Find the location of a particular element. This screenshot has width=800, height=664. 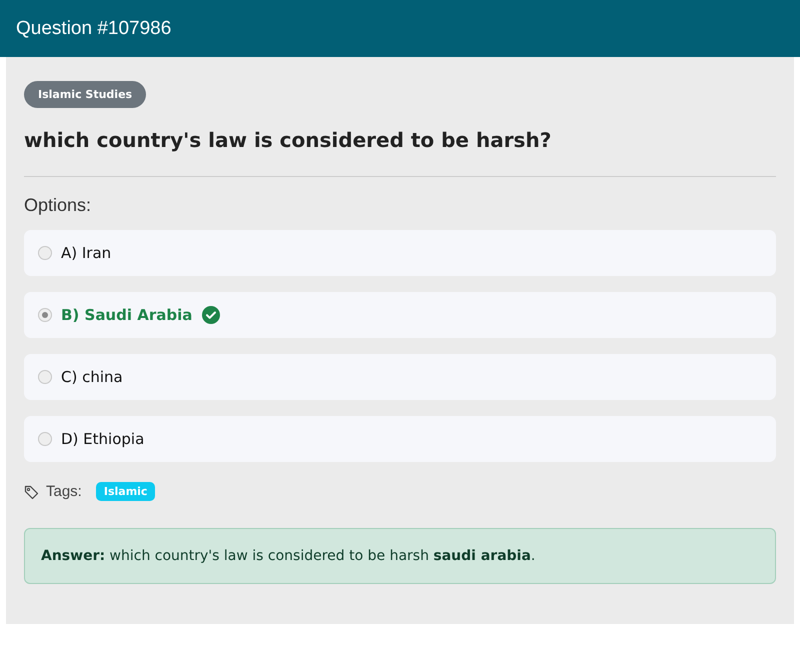

option-text: D) Ethiopia is located at coordinates (102, 439).